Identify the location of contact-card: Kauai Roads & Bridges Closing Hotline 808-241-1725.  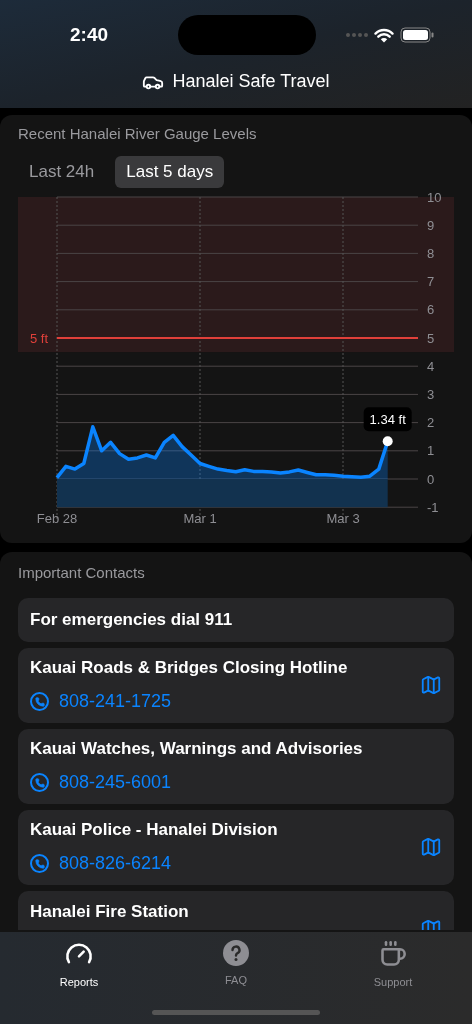
(236, 685).